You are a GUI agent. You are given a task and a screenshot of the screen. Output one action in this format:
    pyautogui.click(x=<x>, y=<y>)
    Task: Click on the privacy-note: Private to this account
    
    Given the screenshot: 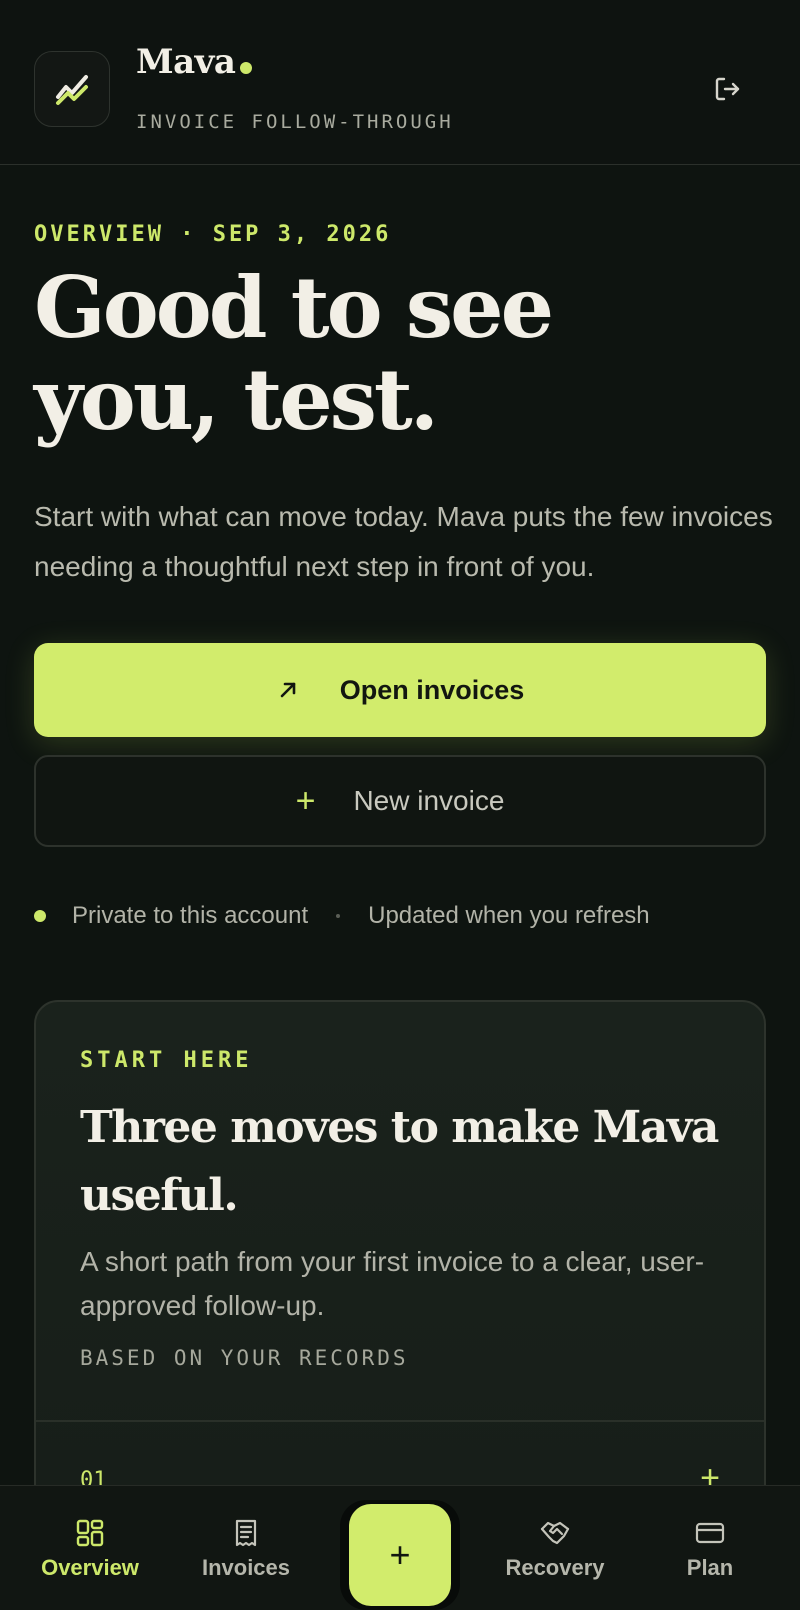 What is the action you would take?
    pyautogui.click(x=190, y=915)
    